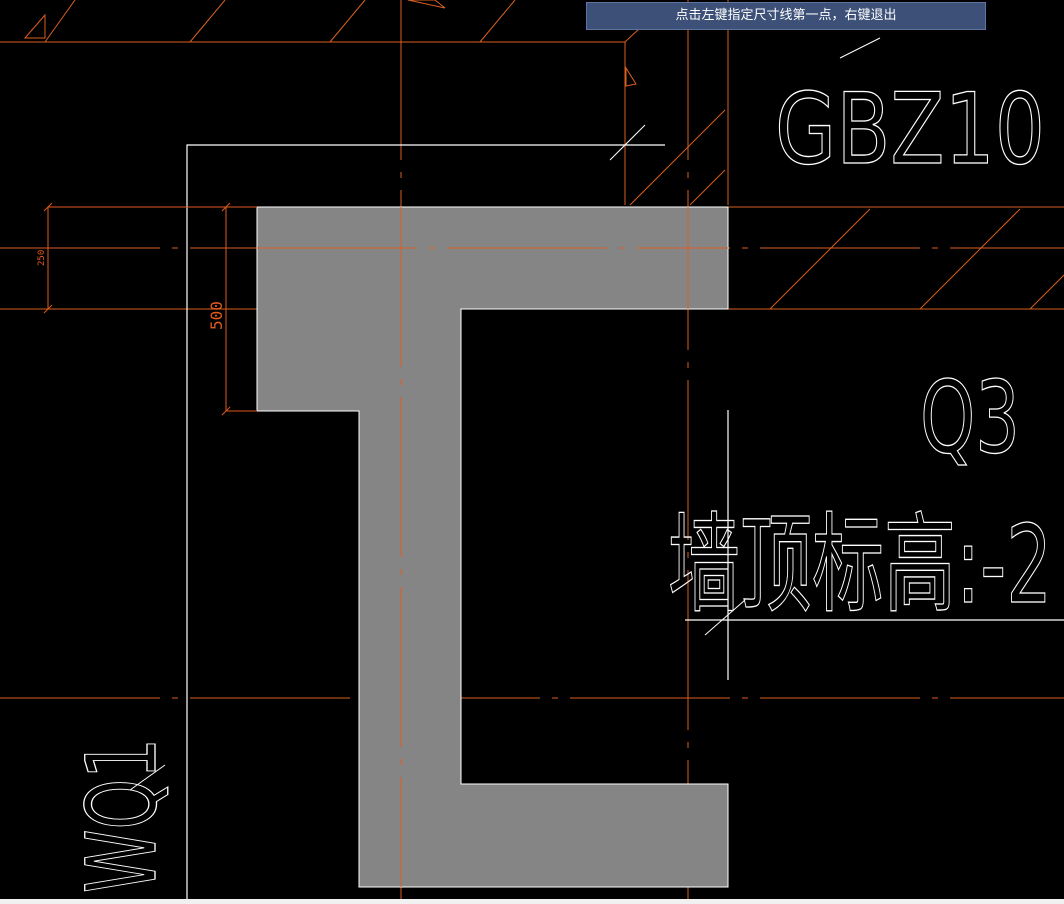  What do you see at coordinates (122, 815) in the screenshot?
I see `wall-wq1-text: WQ1` at bounding box center [122, 815].